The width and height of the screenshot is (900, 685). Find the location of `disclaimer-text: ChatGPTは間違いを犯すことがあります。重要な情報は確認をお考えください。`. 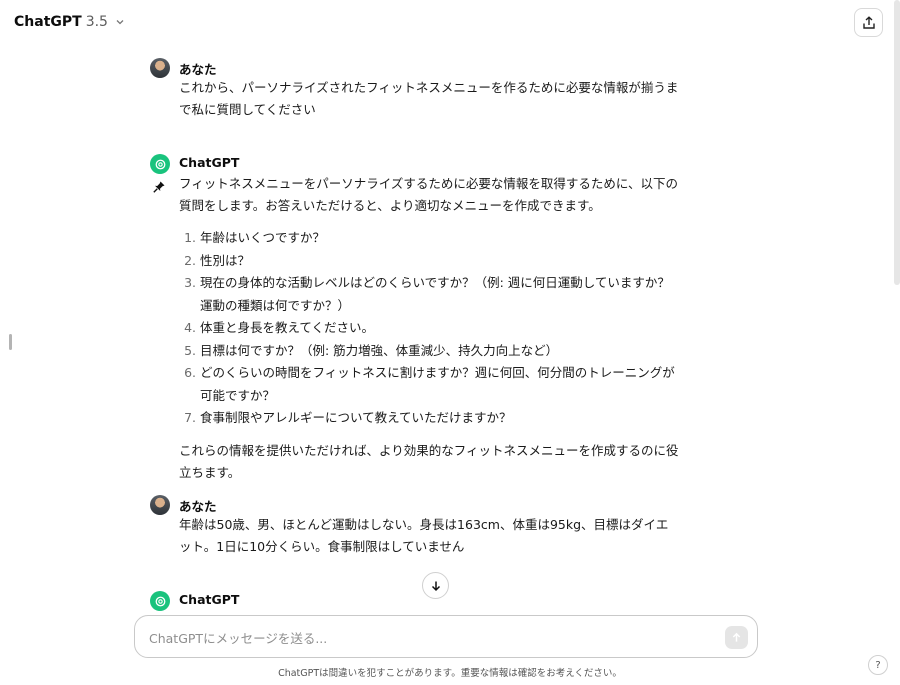

disclaimer-text: ChatGPTは間違いを犯すことがあります。重要な情報は確認をお考えください。 is located at coordinates (450, 673).